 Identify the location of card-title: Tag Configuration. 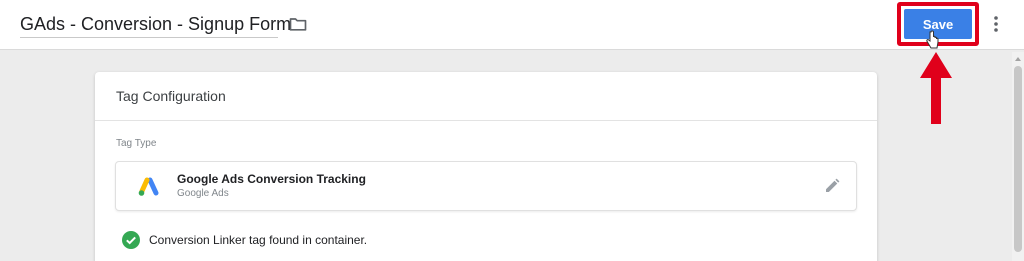
(171, 96).